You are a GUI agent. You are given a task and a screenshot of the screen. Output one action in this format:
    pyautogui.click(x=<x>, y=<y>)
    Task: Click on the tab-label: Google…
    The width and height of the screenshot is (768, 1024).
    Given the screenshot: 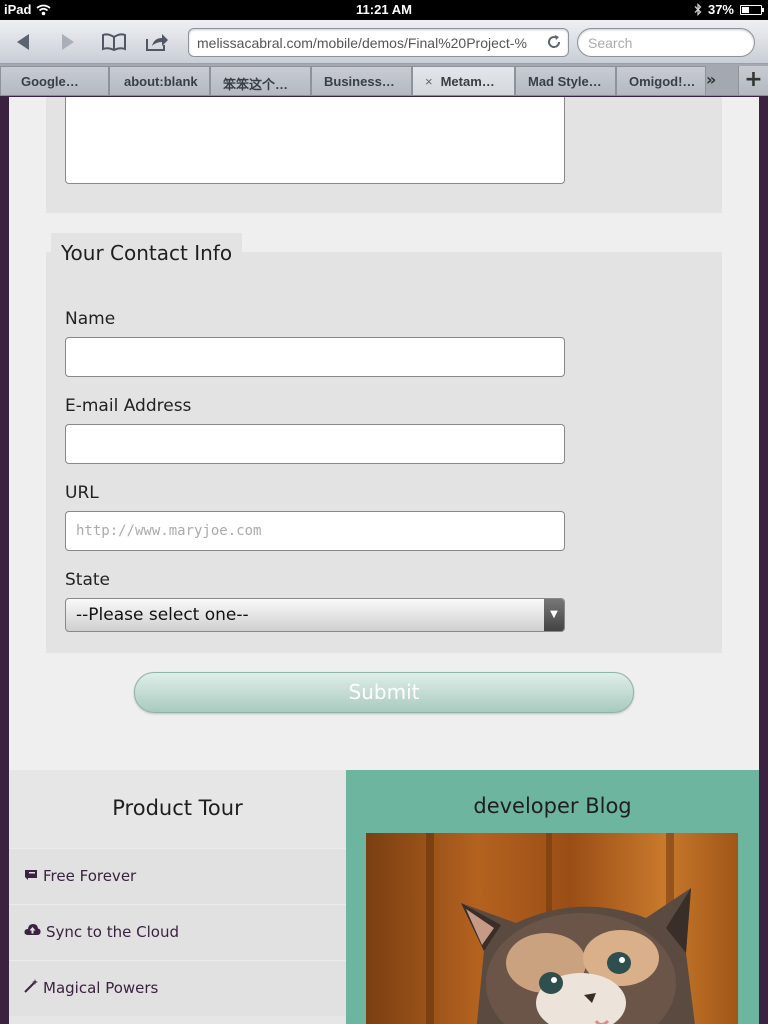 What is the action you would take?
    pyautogui.click(x=50, y=81)
    